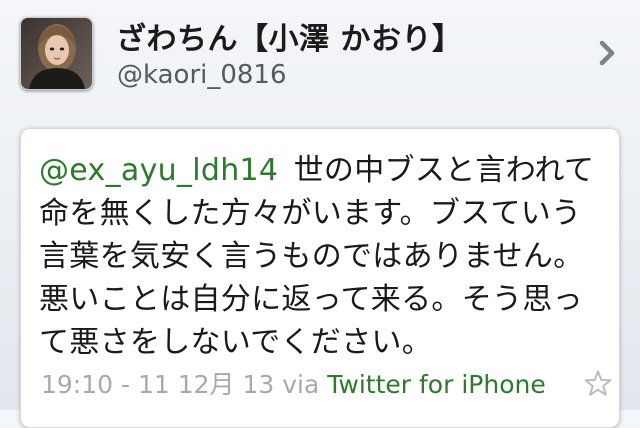 The image size is (640, 428). I want to click on chevron-right-icon, so click(608, 53).